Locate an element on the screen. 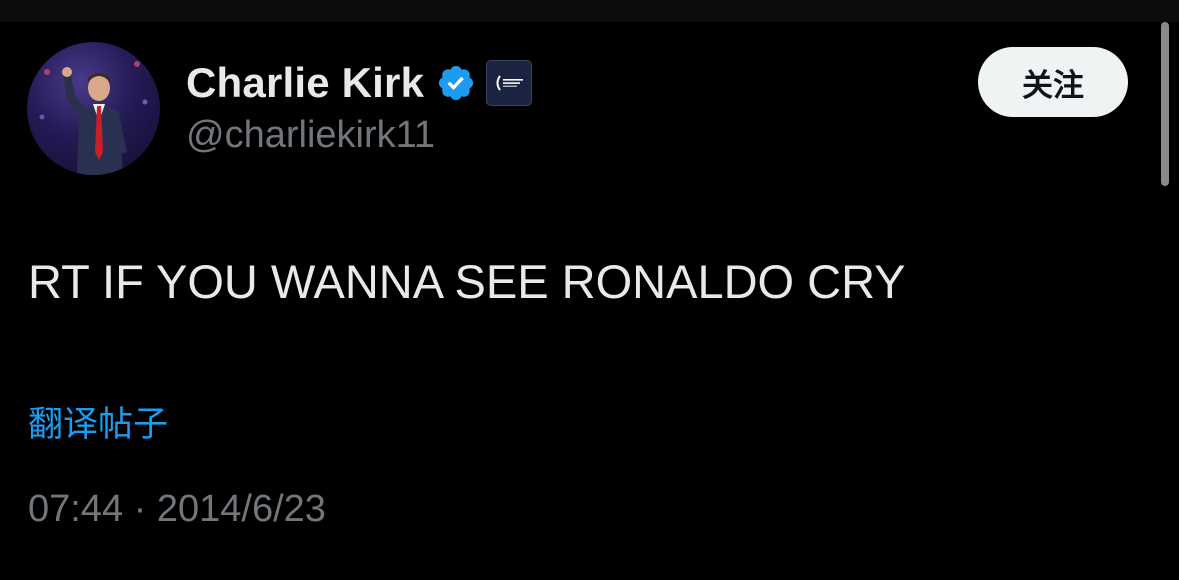 The width and height of the screenshot is (1179, 580). avatar is located at coordinates (93, 108).